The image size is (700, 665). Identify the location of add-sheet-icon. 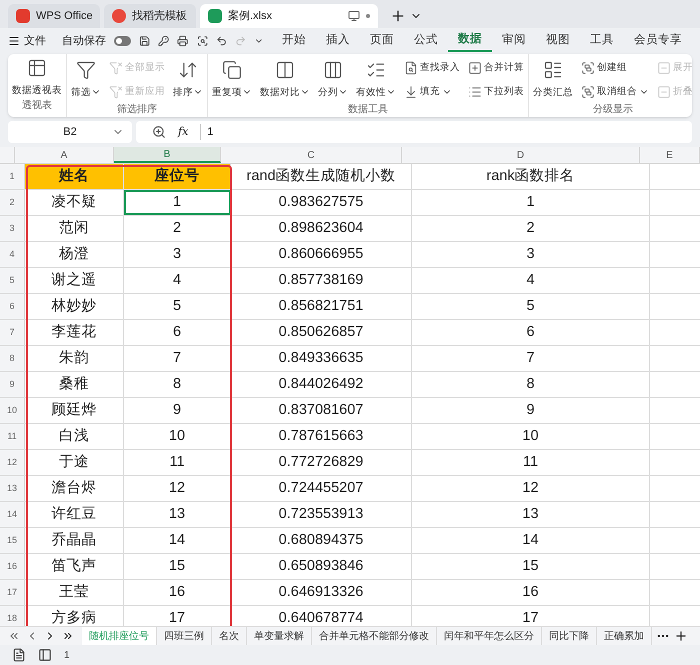
(681, 636).